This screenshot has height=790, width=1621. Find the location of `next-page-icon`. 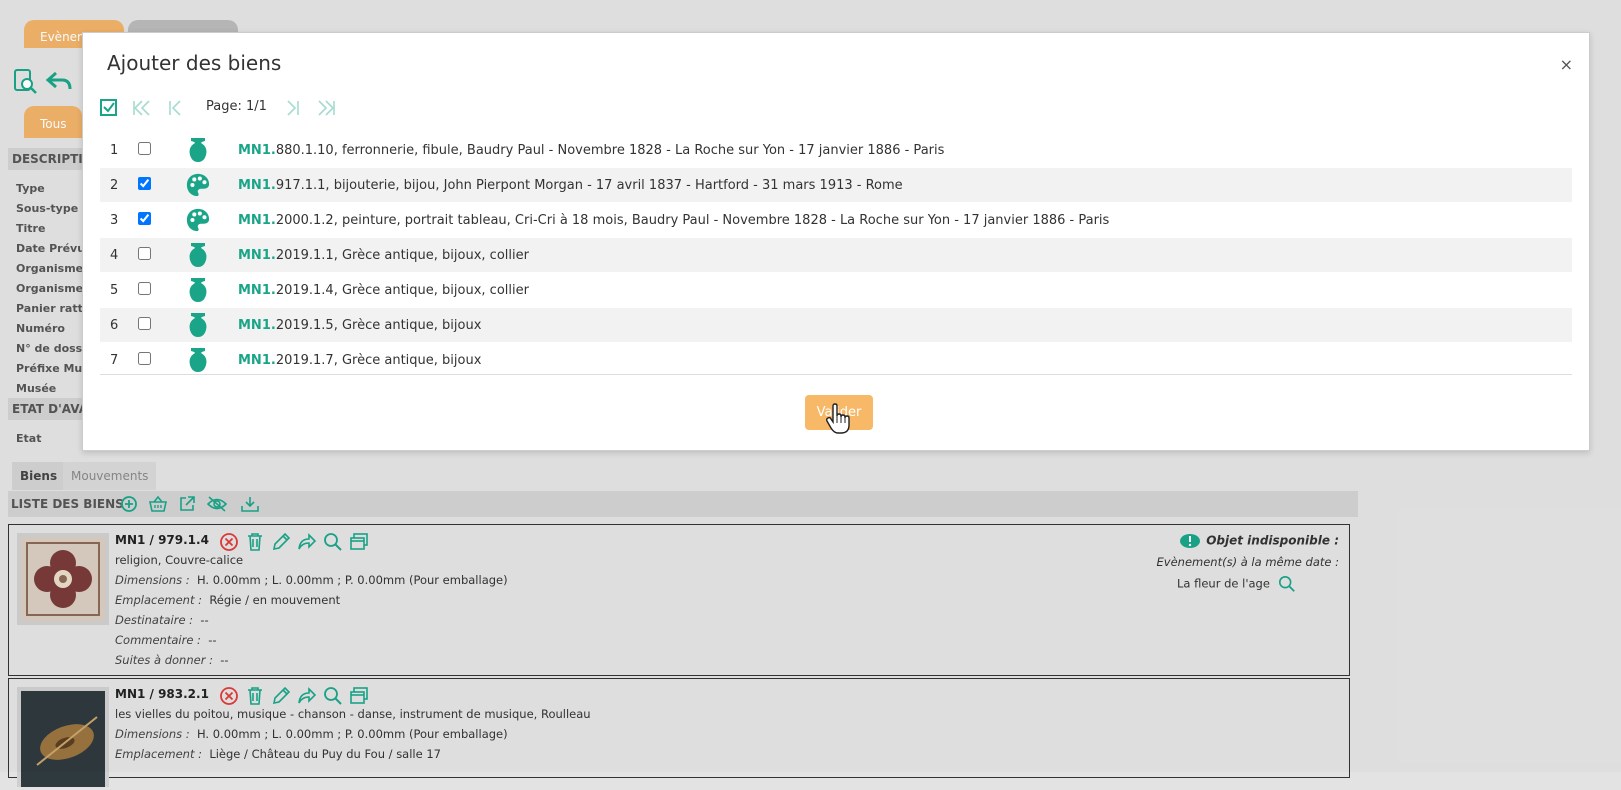

next-page-icon is located at coordinates (292, 108).